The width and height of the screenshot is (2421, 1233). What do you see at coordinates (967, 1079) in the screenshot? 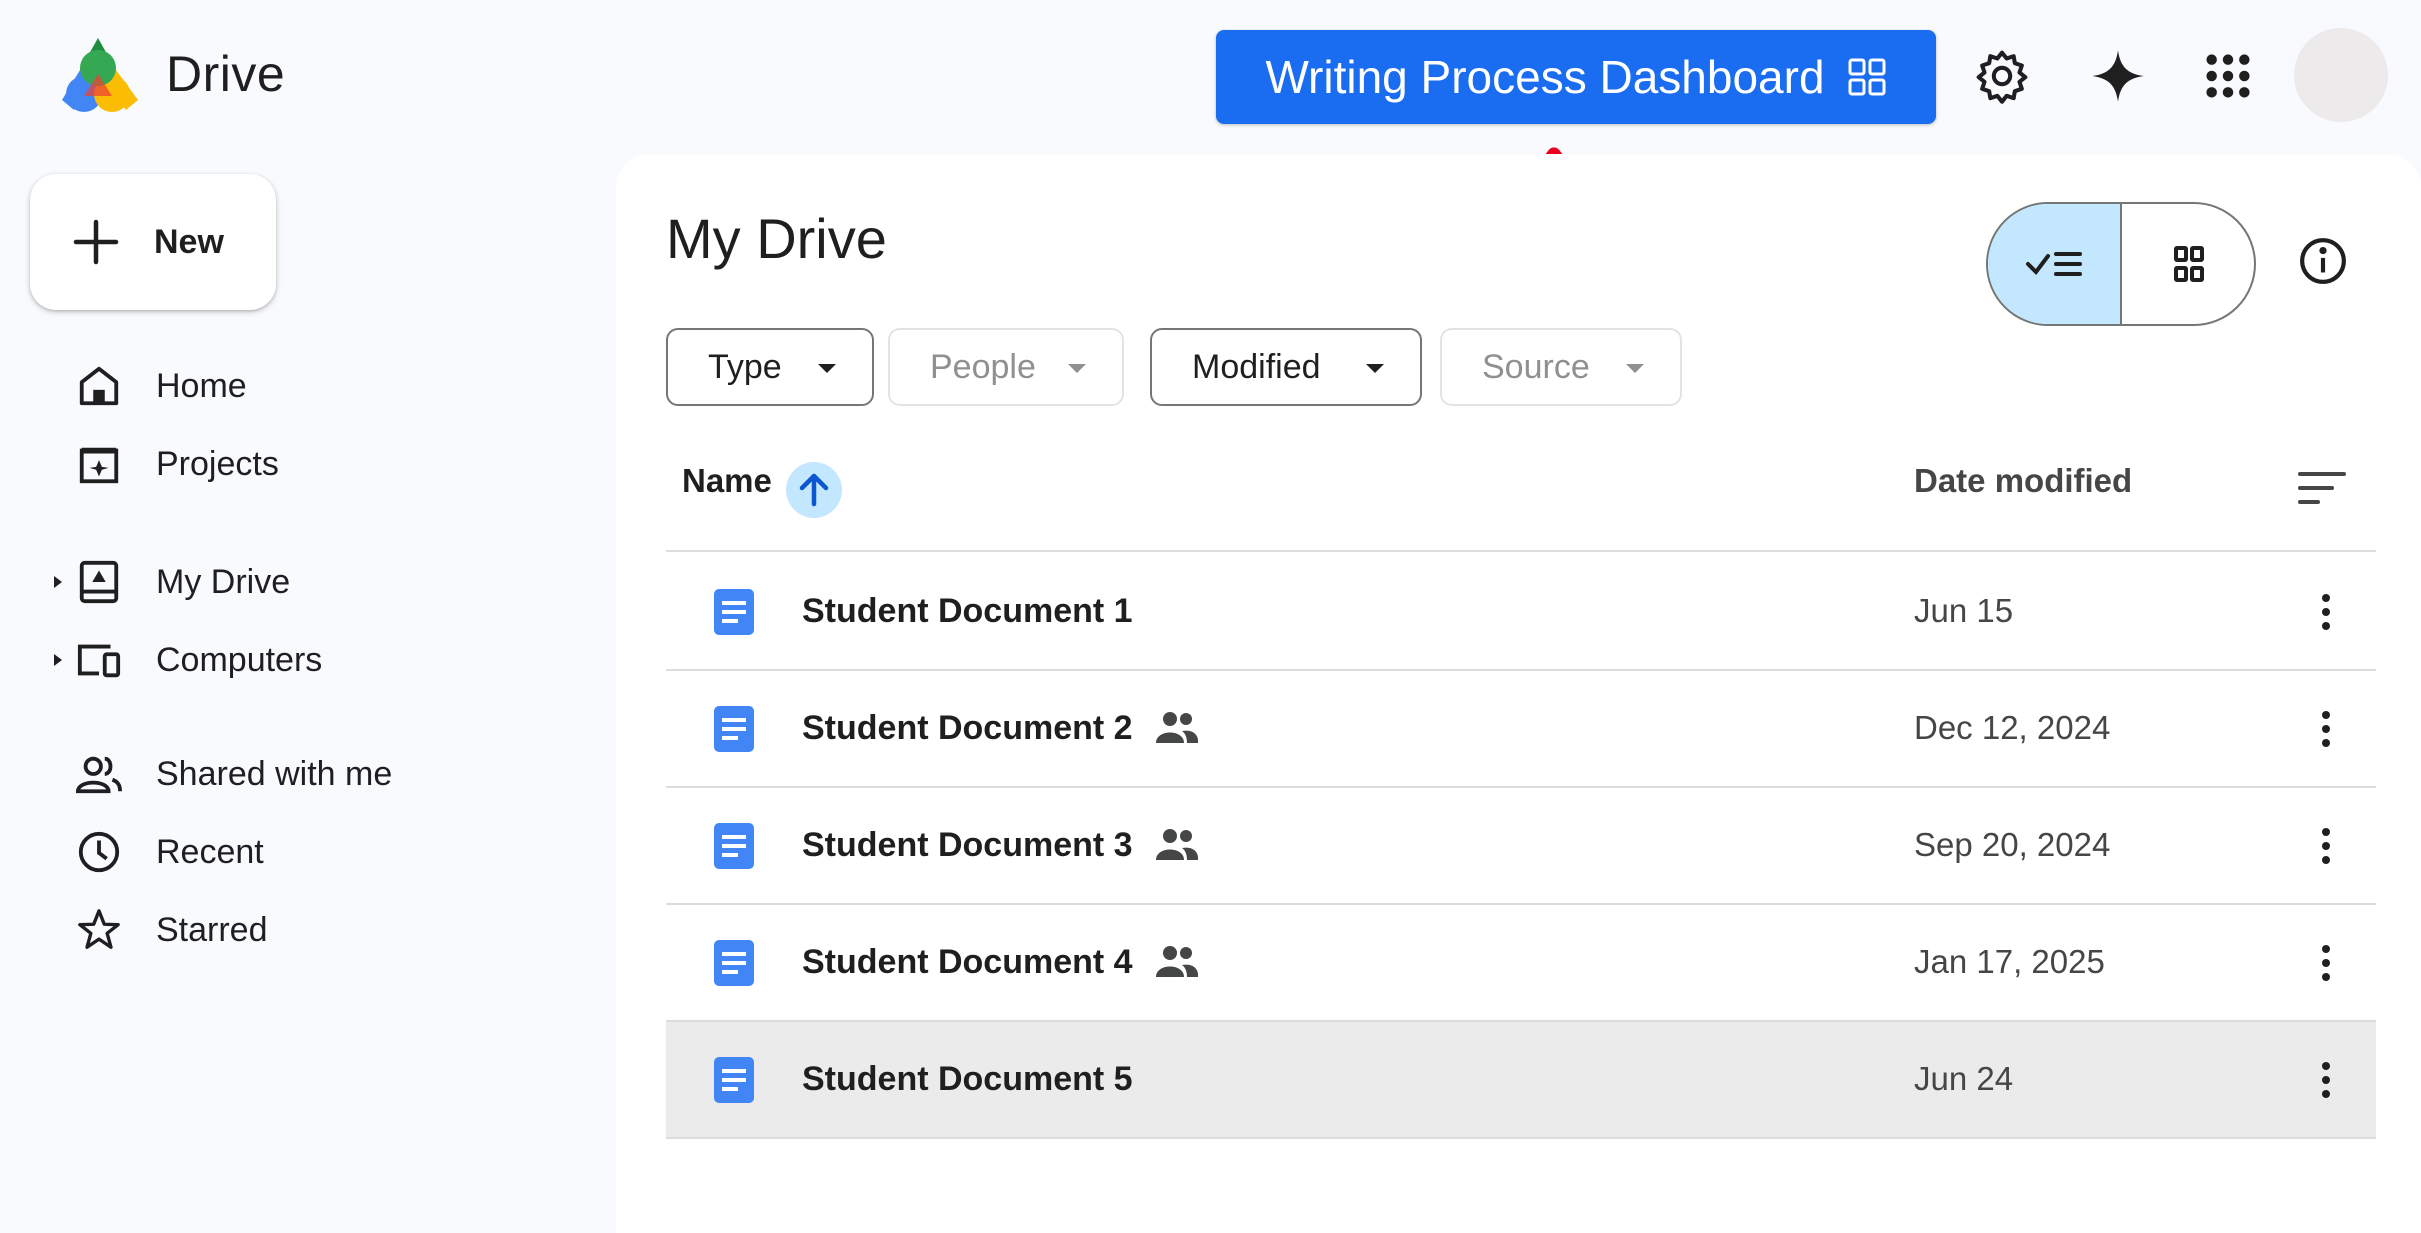
I see `file-name: Student Document 5` at bounding box center [967, 1079].